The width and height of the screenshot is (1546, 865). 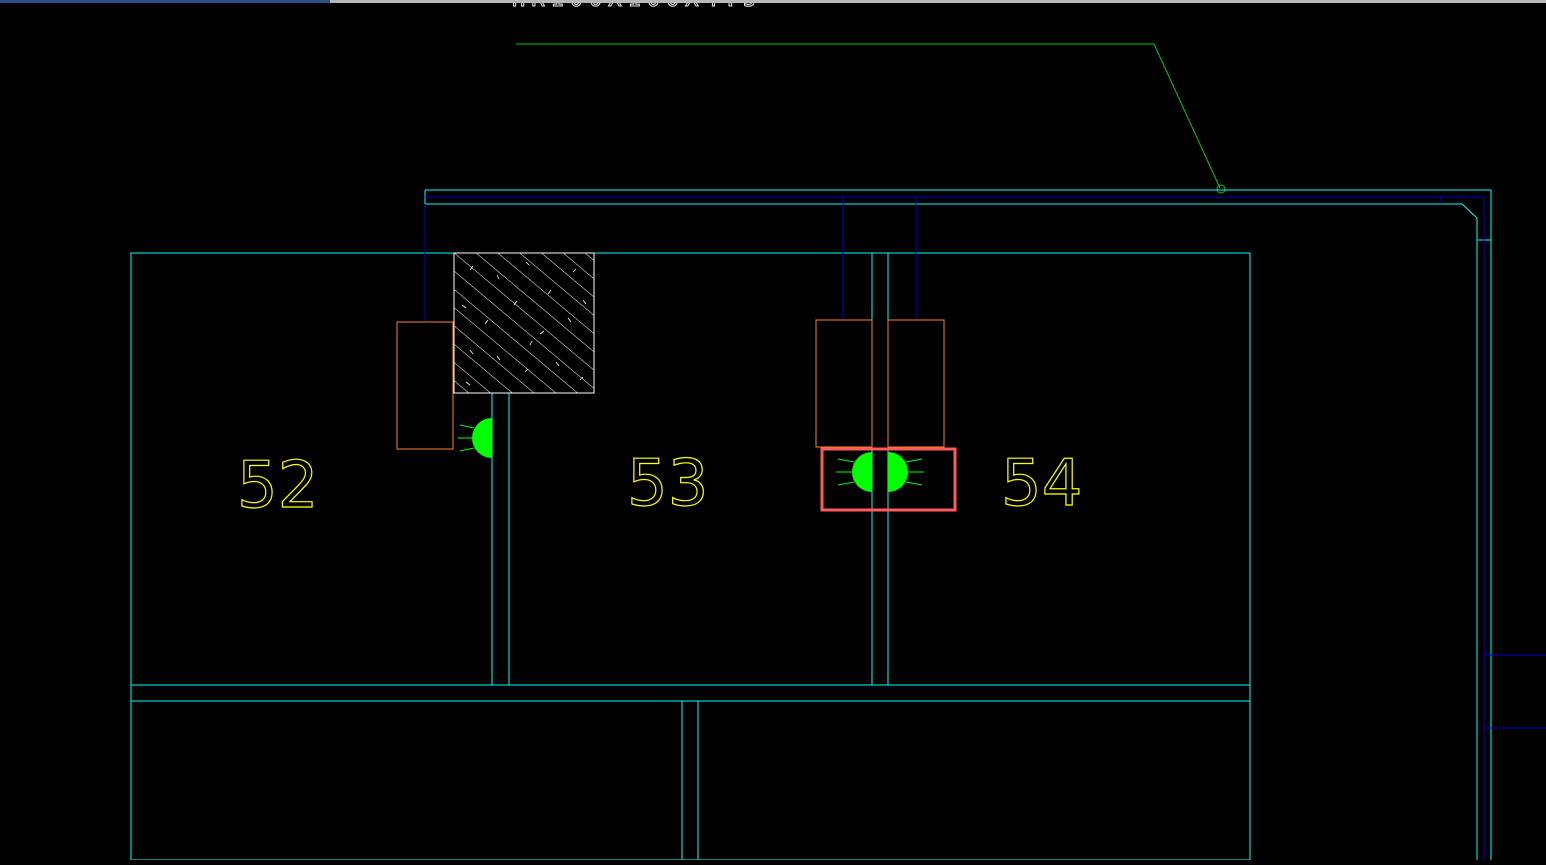 I want to click on room-label-54: 54, so click(x=1041, y=484).